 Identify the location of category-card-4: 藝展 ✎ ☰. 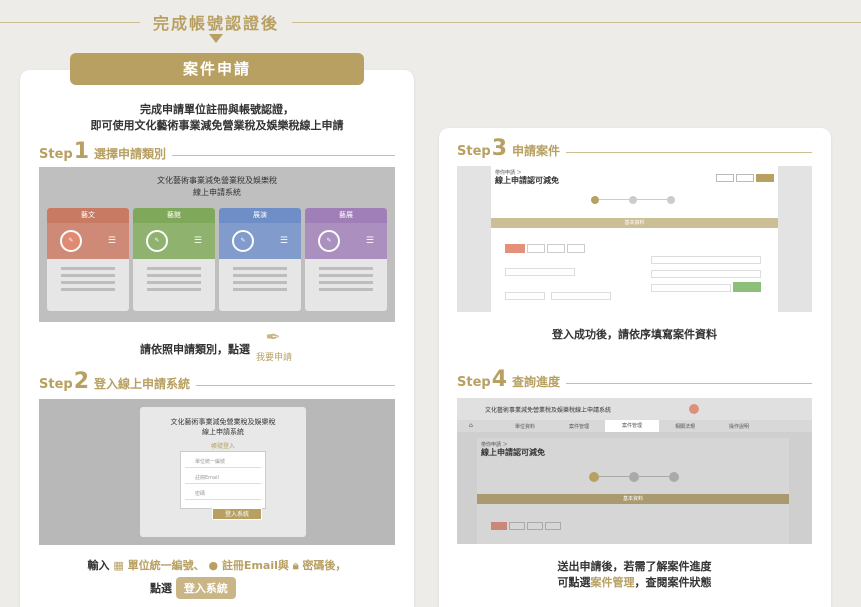
(346, 259).